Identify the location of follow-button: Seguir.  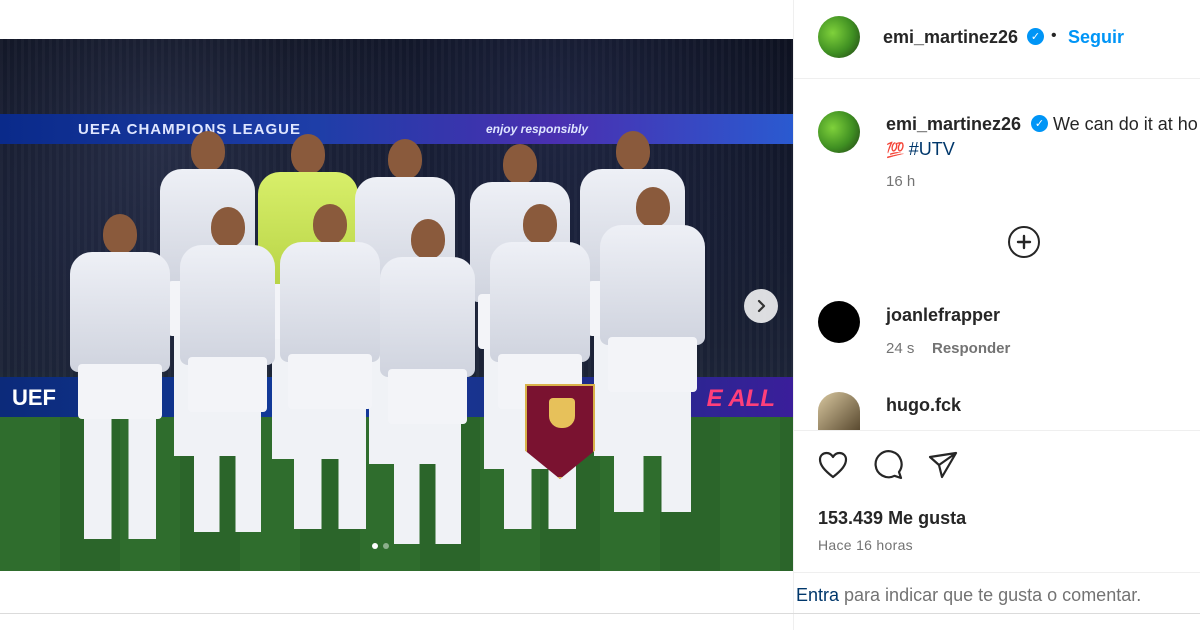
(1096, 37).